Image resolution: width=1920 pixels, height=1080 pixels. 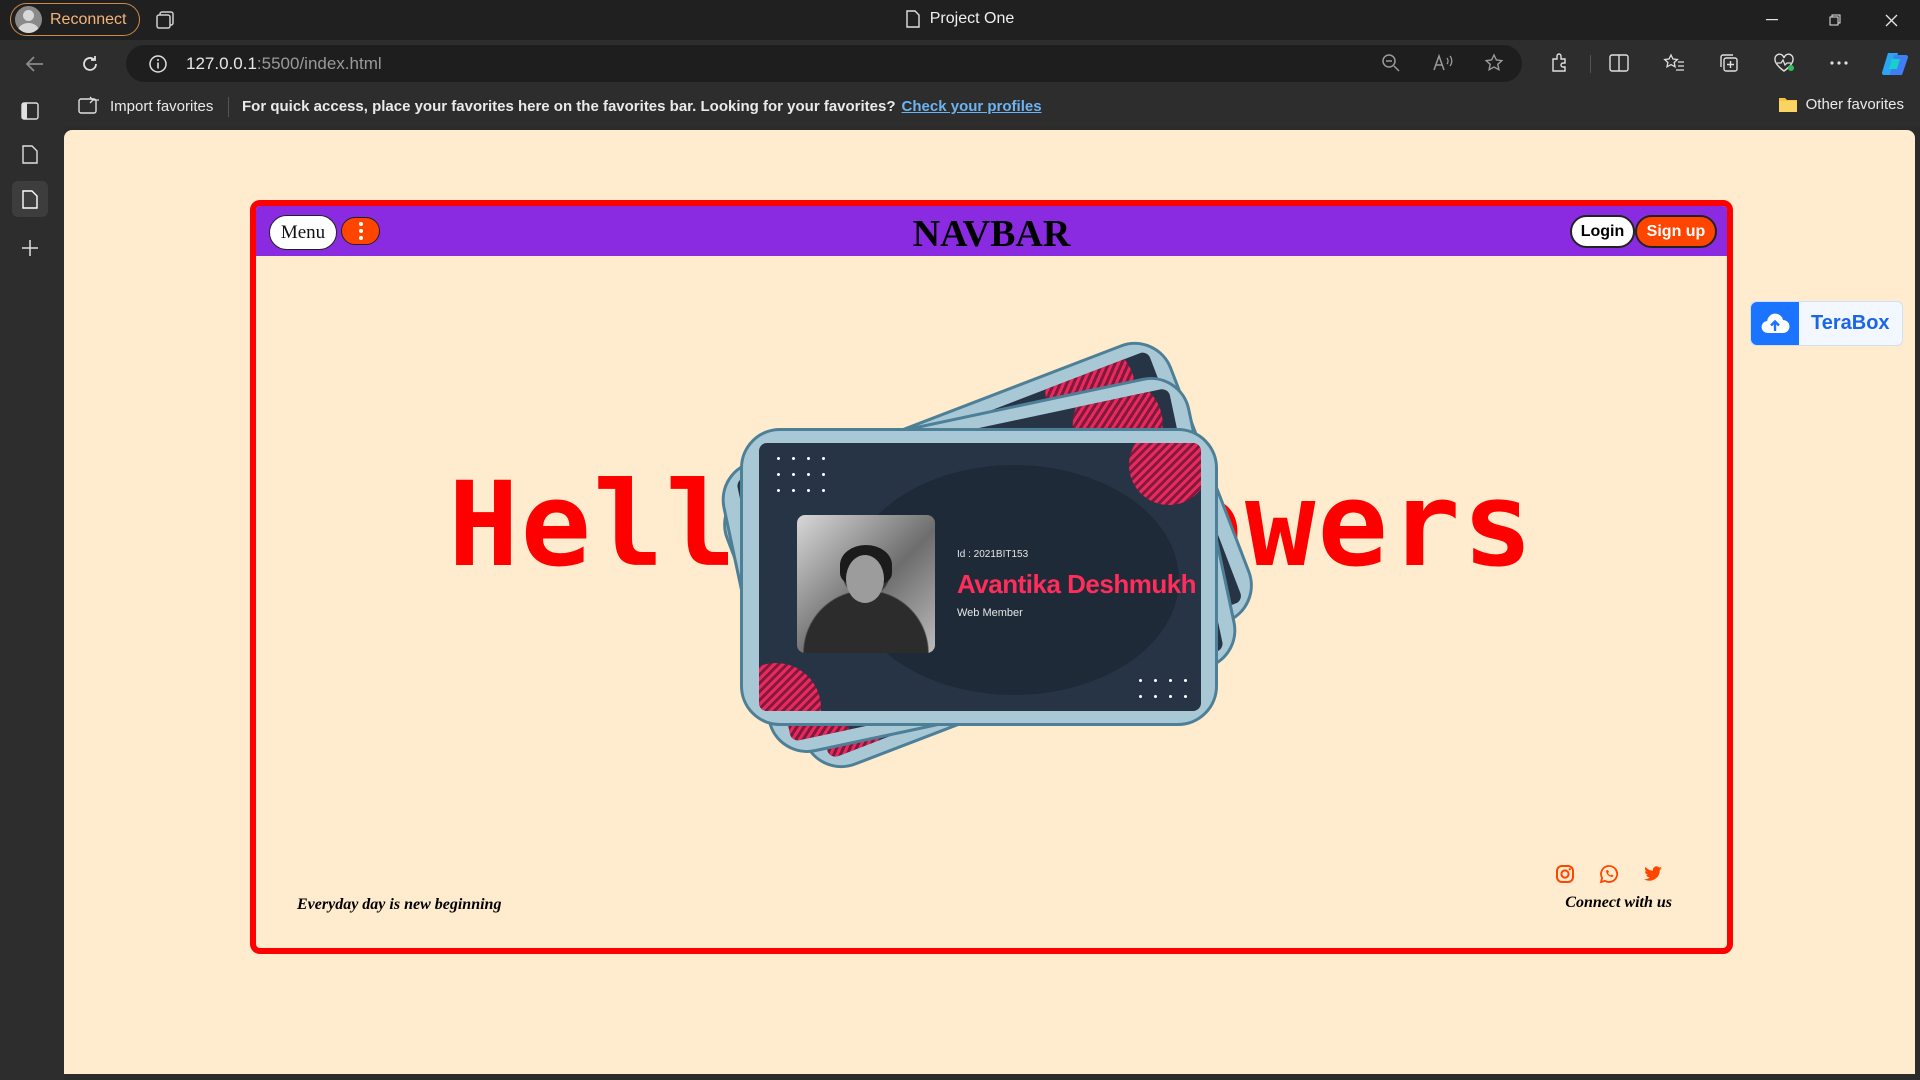 I want to click on import-favorites-button: Import favorites, so click(x=145, y=106).